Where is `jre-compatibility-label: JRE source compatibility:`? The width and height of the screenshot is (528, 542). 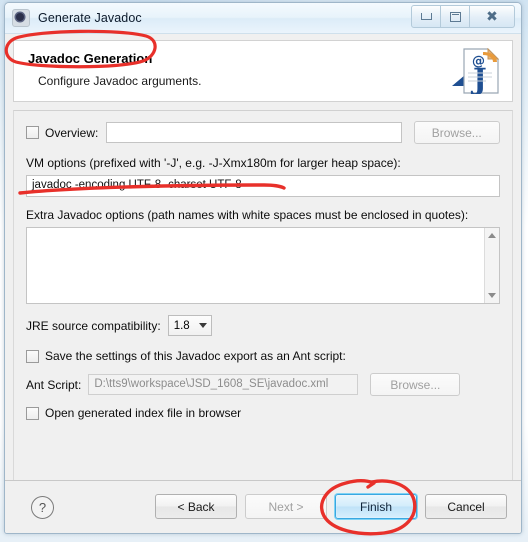
jre-compatibility-label: JRE source compatibility: is located at coordinates (93, 325).